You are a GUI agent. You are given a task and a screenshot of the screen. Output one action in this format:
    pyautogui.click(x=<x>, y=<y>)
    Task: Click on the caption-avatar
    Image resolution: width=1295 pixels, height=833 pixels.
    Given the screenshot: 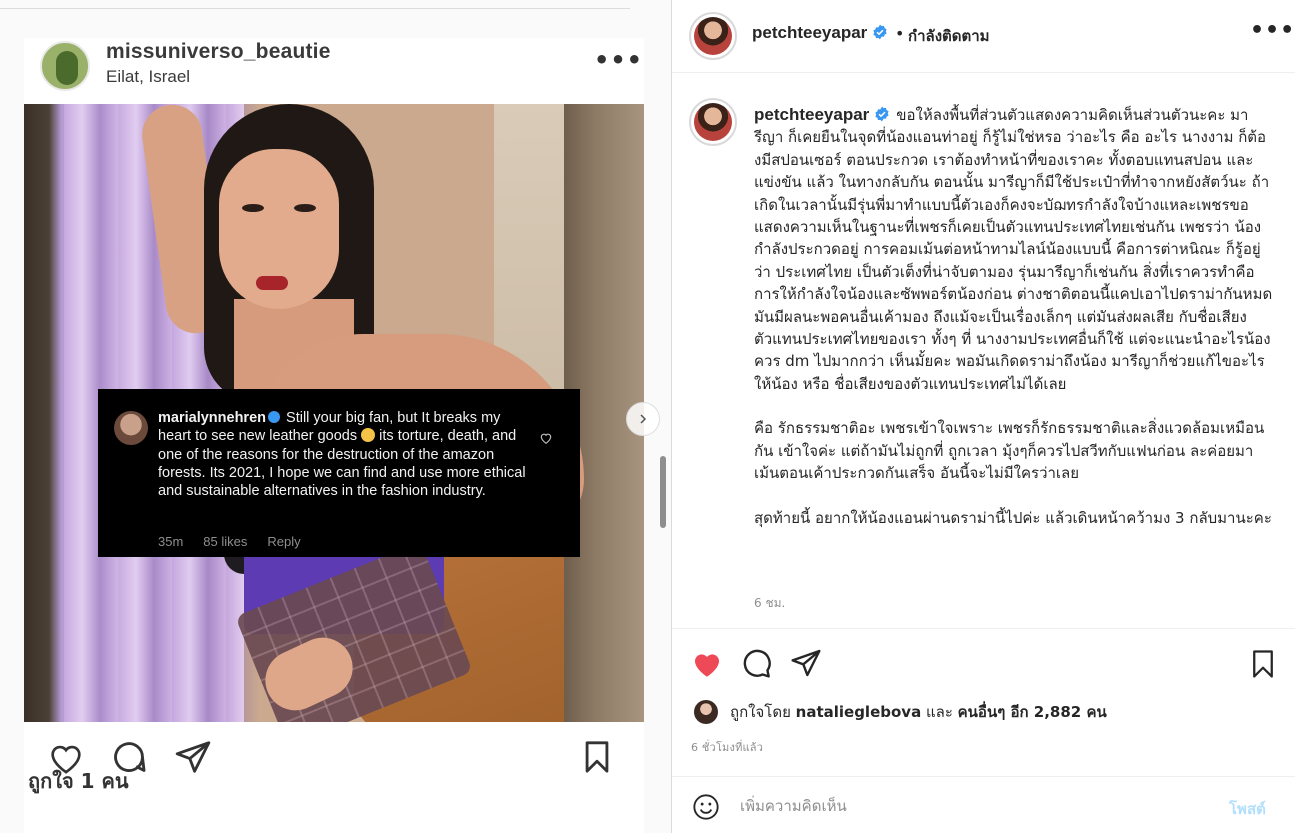 What is the action you would take?
    pyautogui.click(x=713, y=122)
    